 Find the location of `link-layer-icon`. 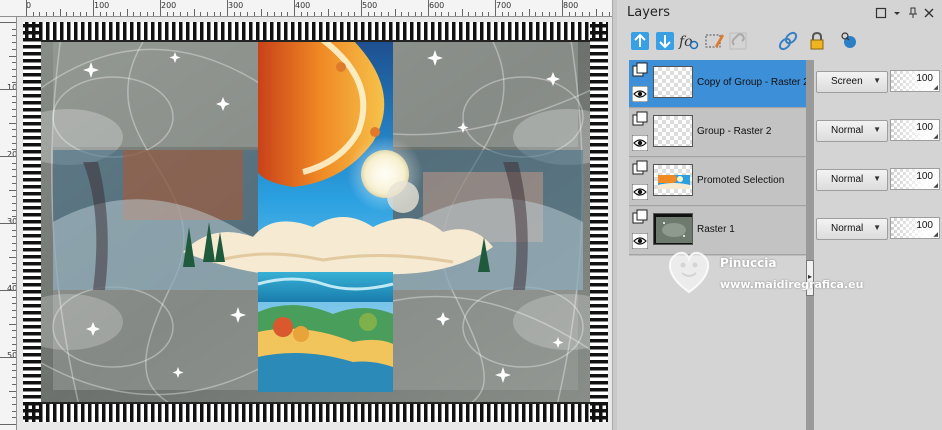

link-layer-icon is located at coordinates (738, 41).